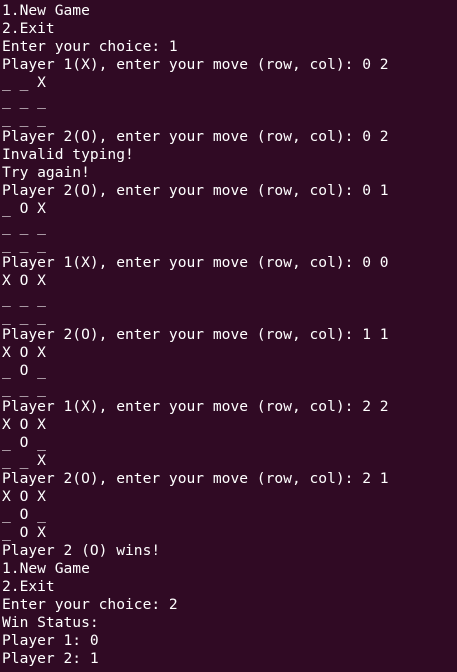 The height and width of the screenshot is (672, 457). What do you see at coordinates (46, 172) in the screenshot?
I see `retry-message: Try again!` at bounding box center [46, 172].